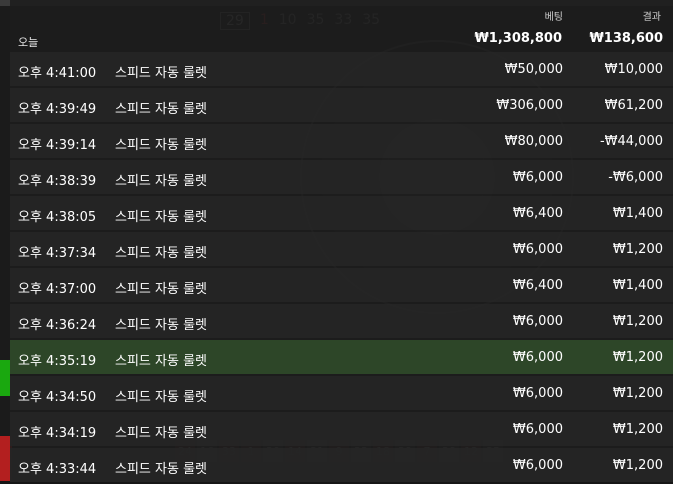 This screenshot has height=484, width=673. I want to click on history-row: 오후 4:33:44 스피드 자동 룰렛 ₩6,000 ₩1,200, so click(341, 465).